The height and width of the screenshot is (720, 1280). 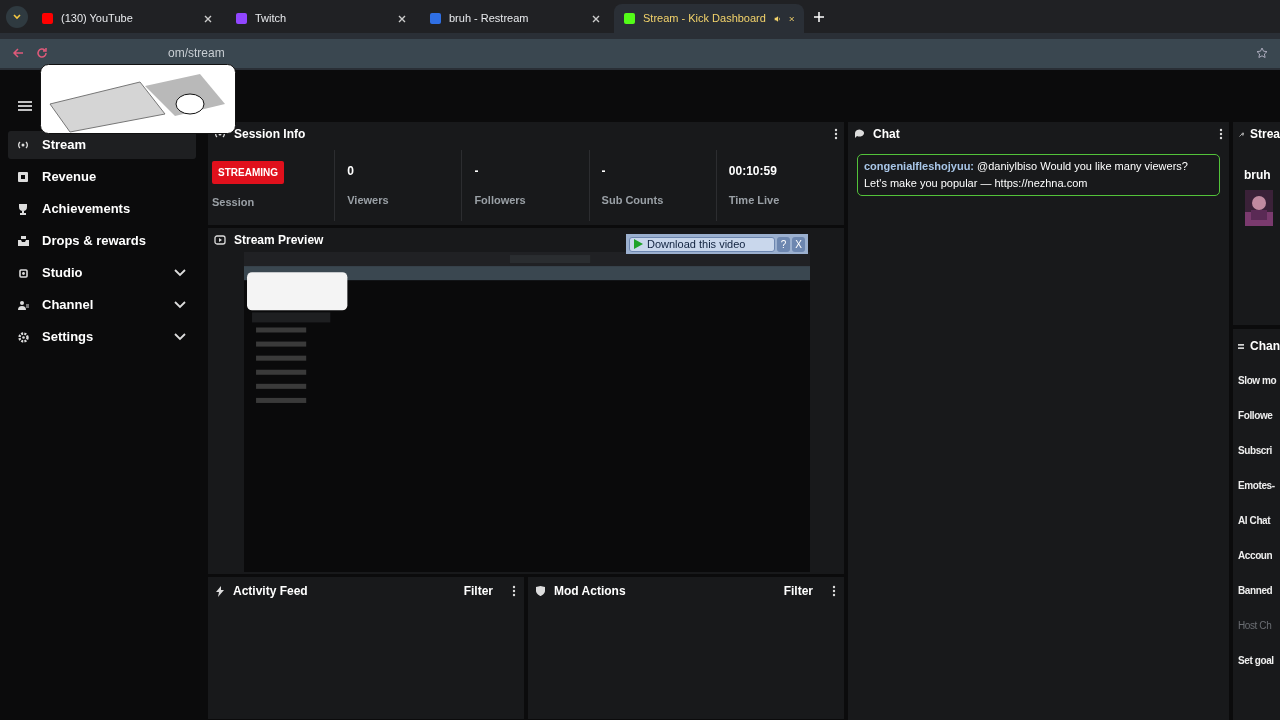 I want to click on play-icon, so click(x=638, y=244).